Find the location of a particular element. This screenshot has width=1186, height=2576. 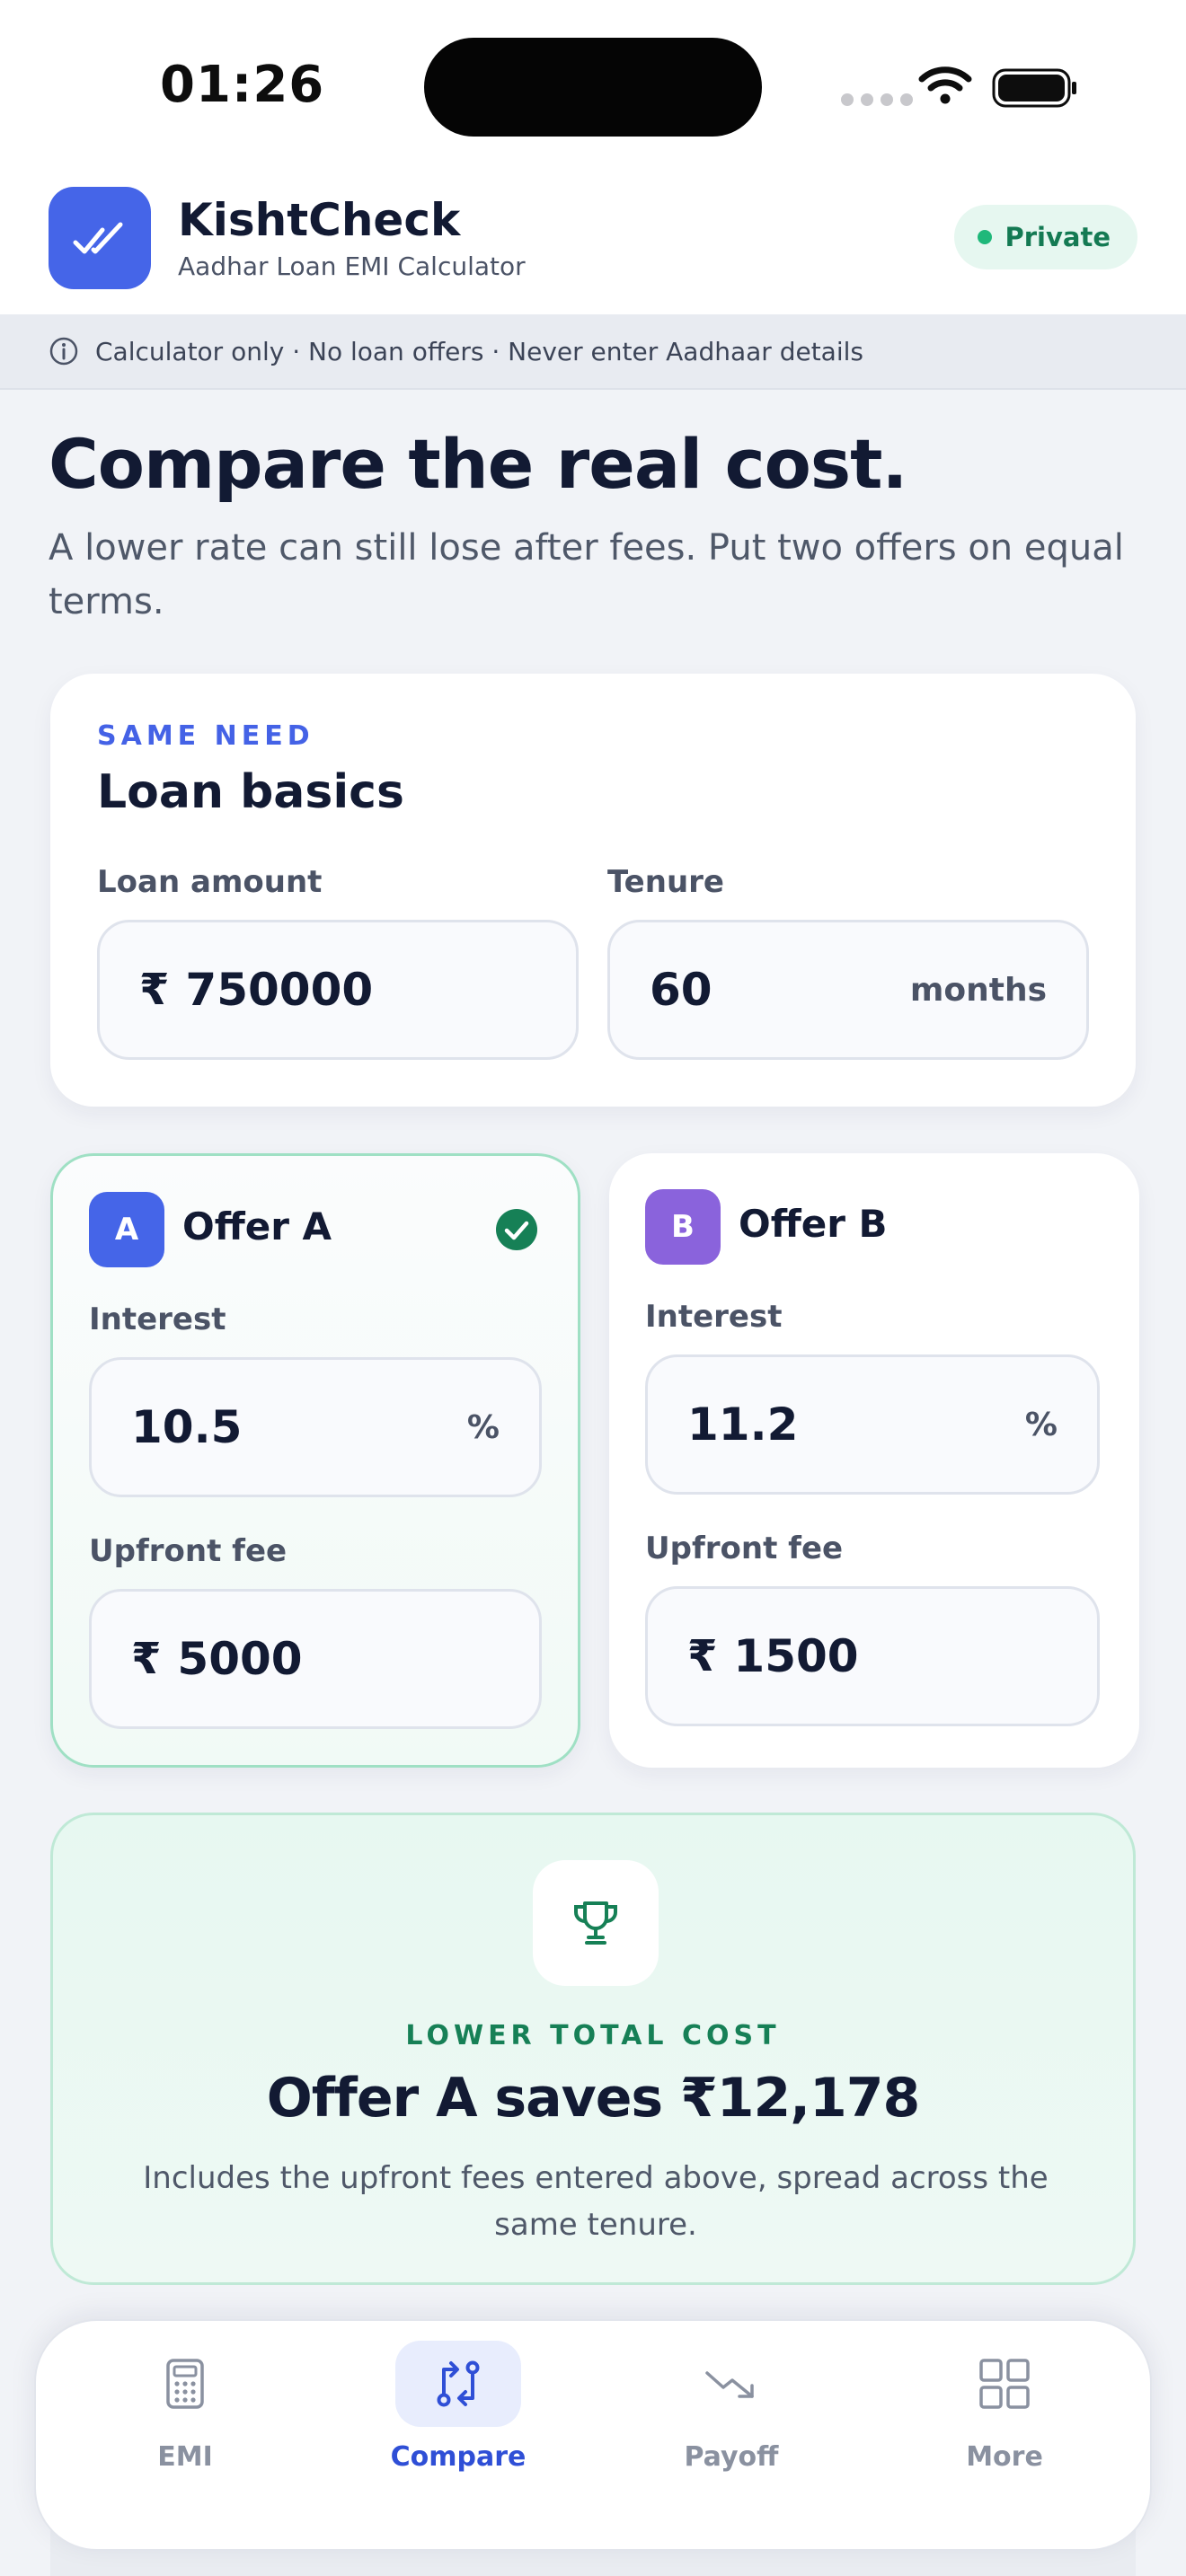

private-badge: Private is located at coordinates (1045, 237).